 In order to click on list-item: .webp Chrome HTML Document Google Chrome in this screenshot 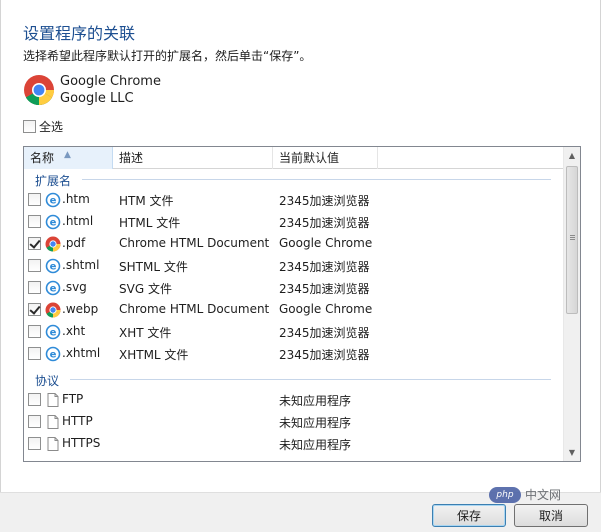, I will do `click(293, 310)`.